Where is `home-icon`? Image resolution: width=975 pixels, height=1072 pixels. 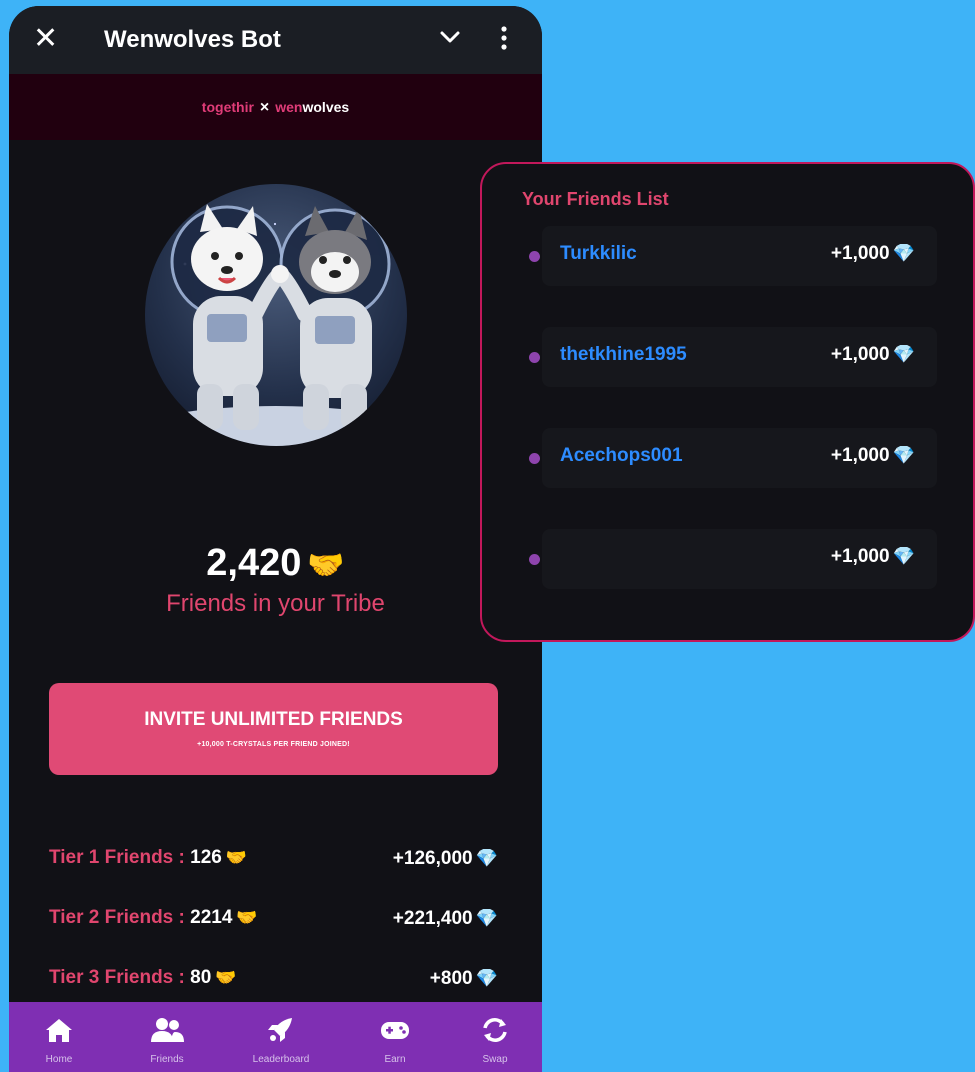 home-icon is located at coordinates (59, 1030).